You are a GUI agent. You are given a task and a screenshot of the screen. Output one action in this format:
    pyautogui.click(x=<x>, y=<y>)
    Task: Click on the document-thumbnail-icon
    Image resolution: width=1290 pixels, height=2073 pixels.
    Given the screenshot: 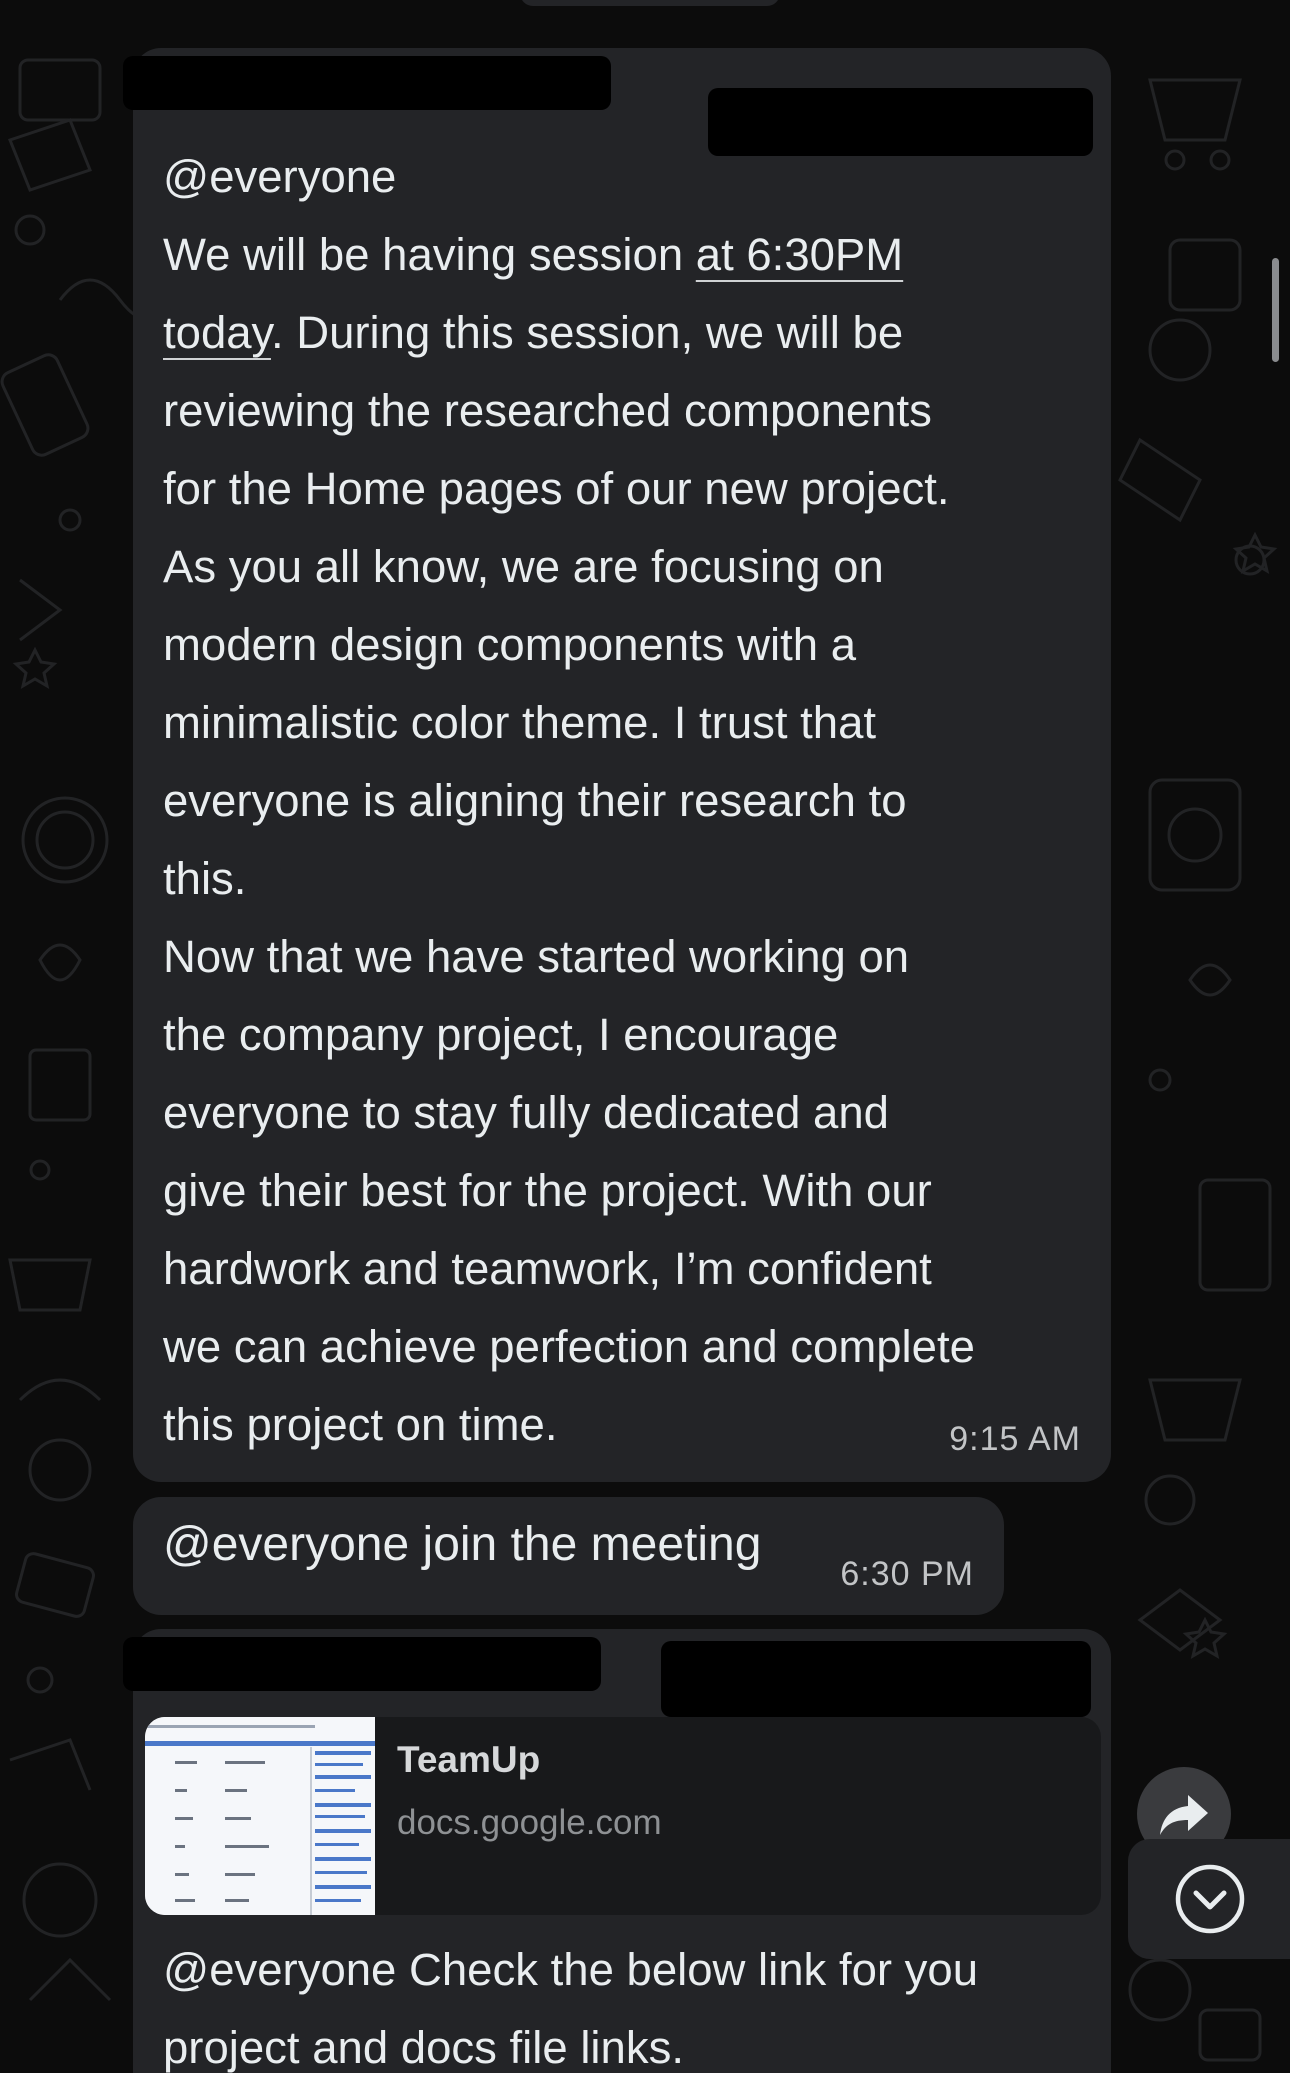 What is the action you would take?
    pyautogui.click(x=260, y=1816)
    